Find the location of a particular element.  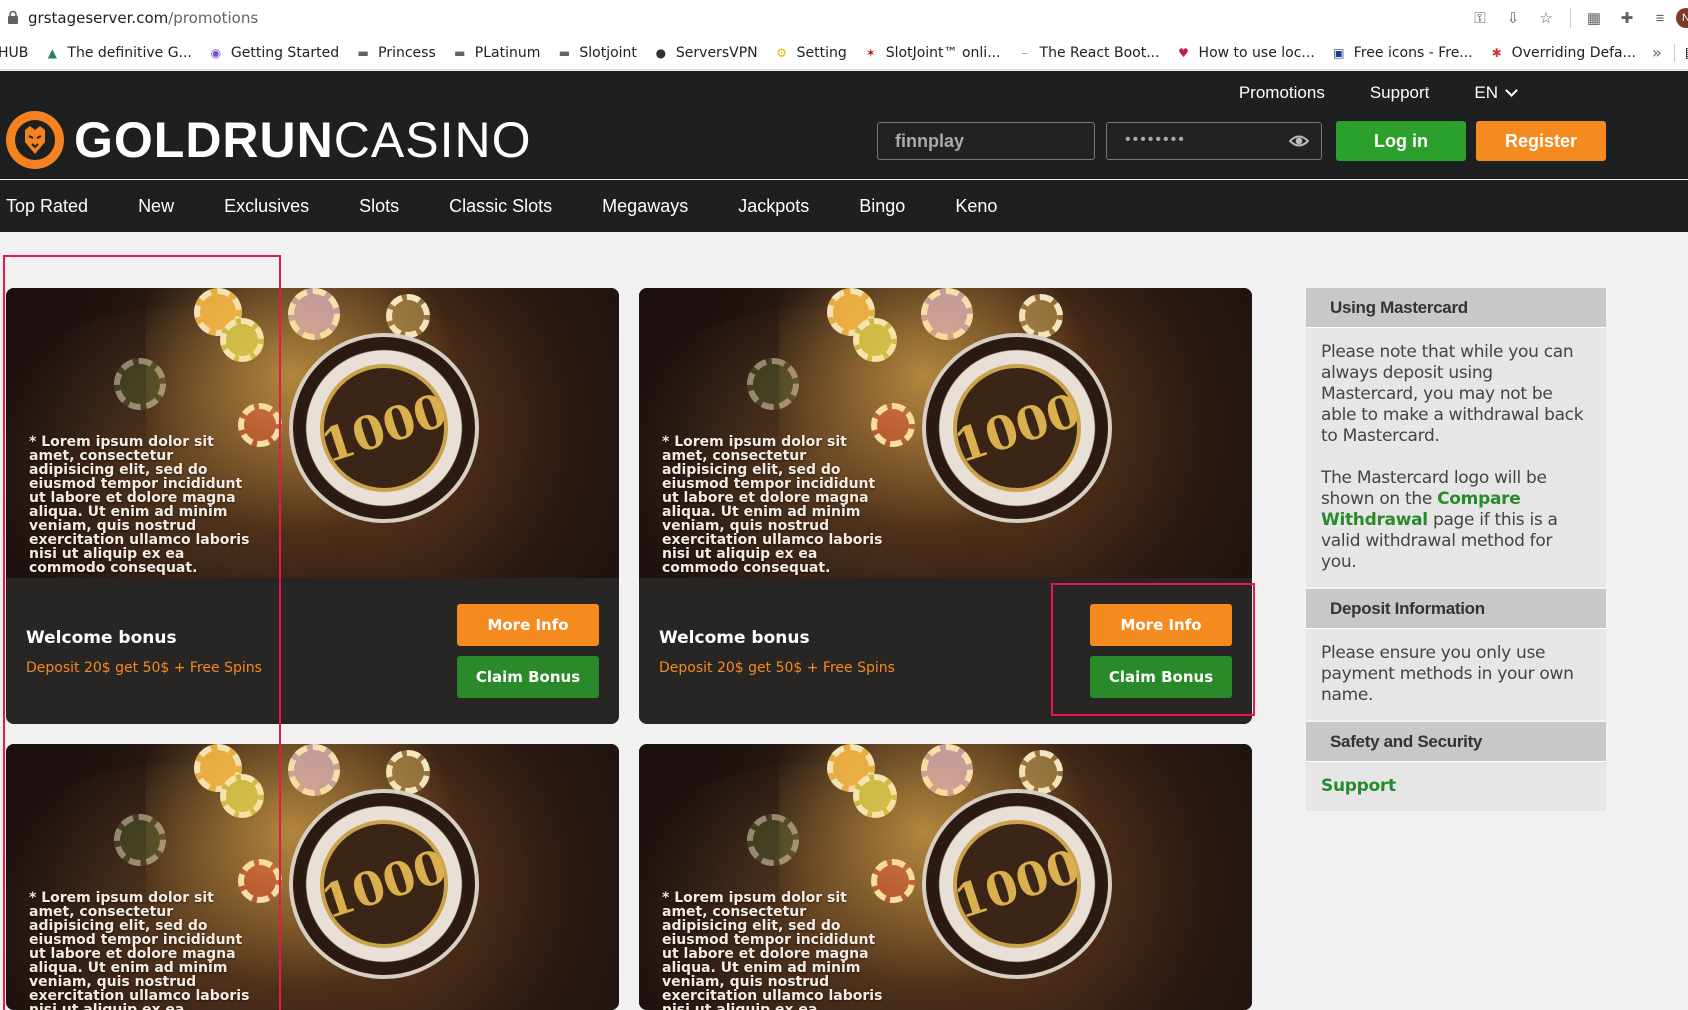

top-links: Promotions Support EN is located at coordinates (1356, 93).